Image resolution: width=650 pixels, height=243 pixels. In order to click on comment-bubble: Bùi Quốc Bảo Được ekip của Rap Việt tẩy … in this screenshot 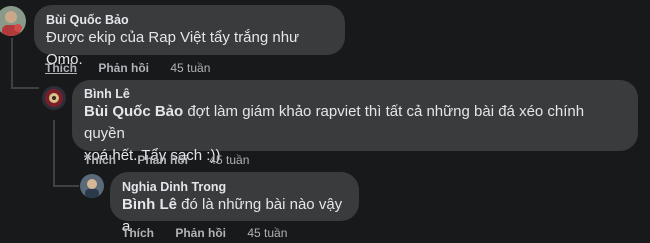, I will do `click(189, 36)`.